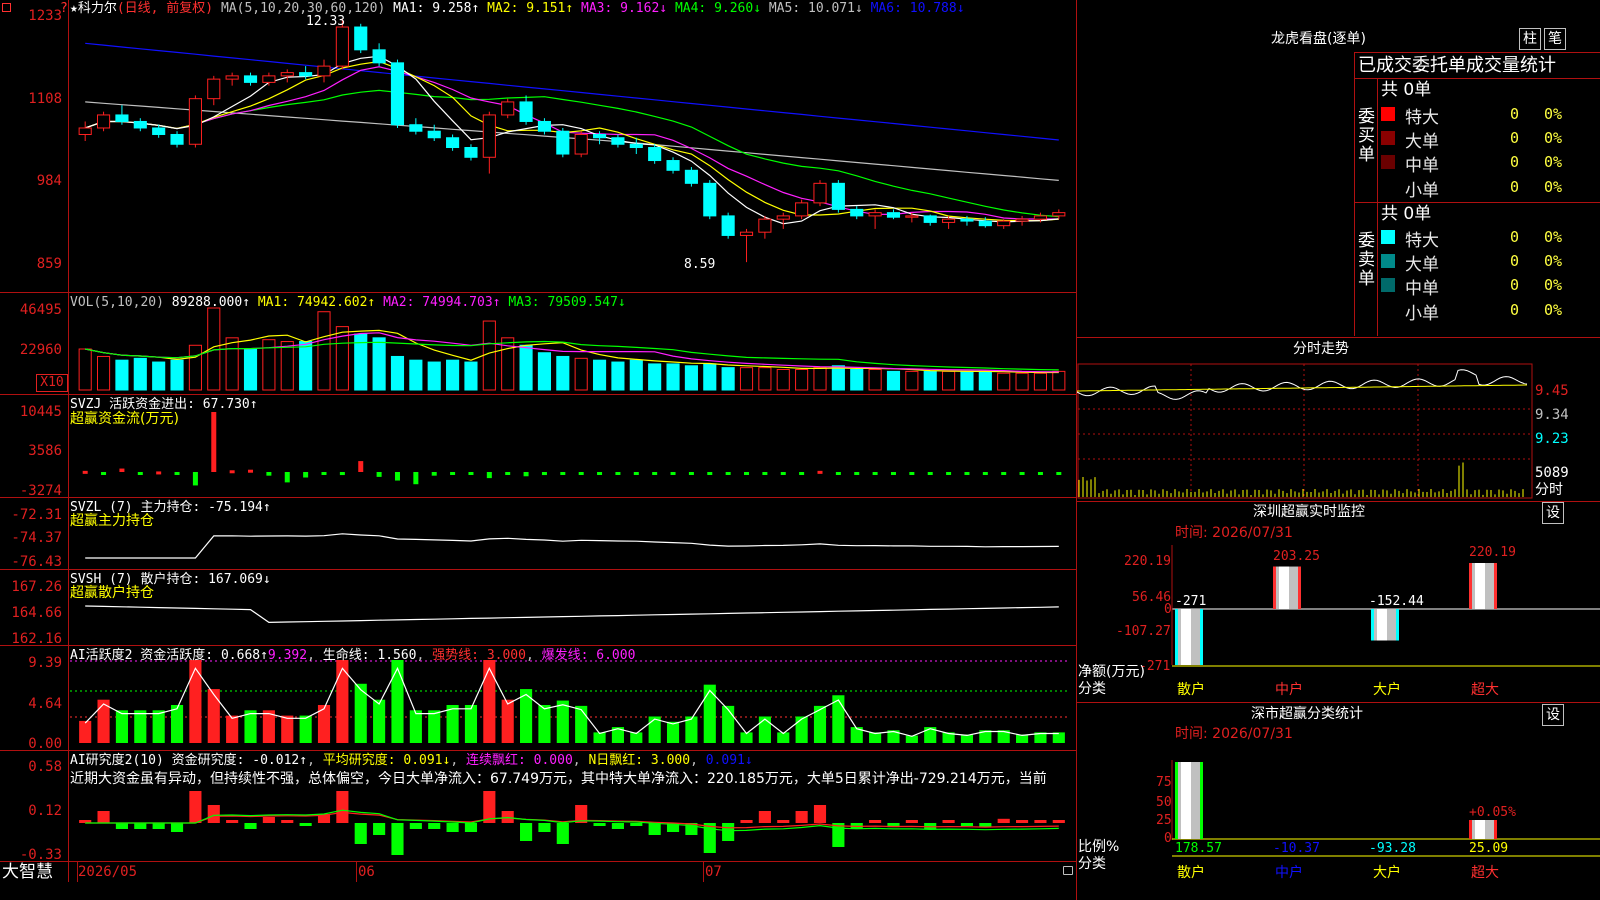 Image resolution: width=1600 pixels, height=900 pixels. What do you see at coordinates (1553, 715) in the screenshot?
I see `classify-settings-button: 设` at bounding box center [1553, 715].